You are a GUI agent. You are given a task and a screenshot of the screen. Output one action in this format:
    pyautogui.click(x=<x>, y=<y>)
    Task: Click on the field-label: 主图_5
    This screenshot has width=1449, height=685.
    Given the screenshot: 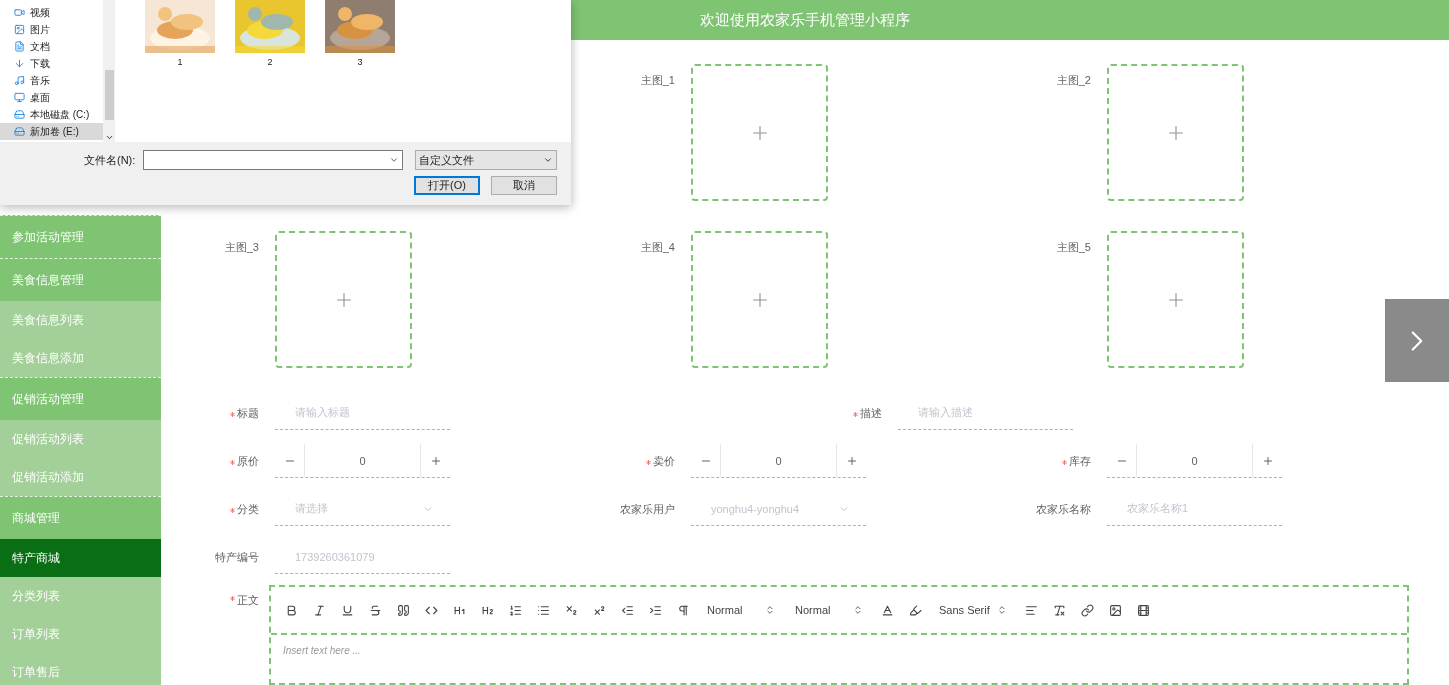 What is the action you would take?
    pyautogui.click(x=1073, y=247)
    